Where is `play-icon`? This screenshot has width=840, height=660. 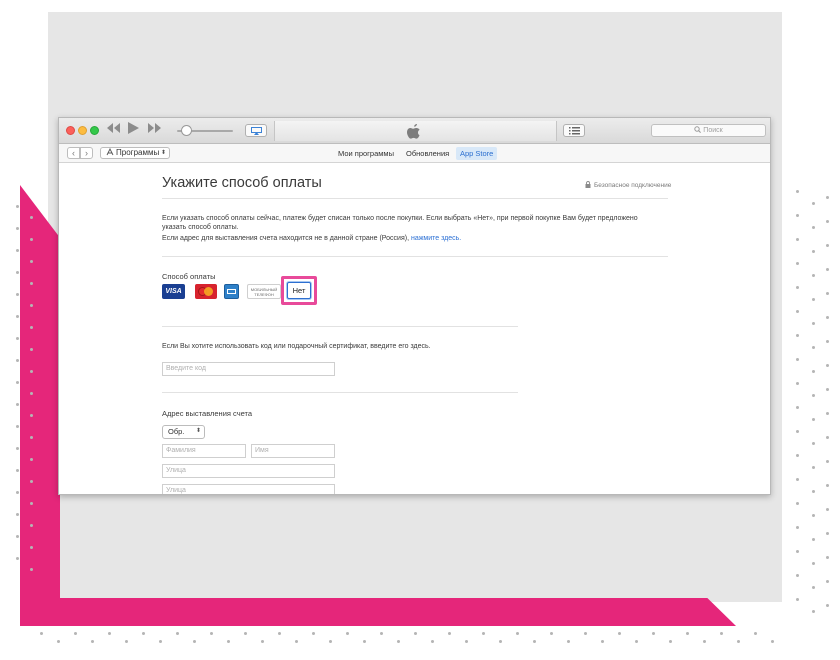 play-icon is located at coordinates (133, 130).